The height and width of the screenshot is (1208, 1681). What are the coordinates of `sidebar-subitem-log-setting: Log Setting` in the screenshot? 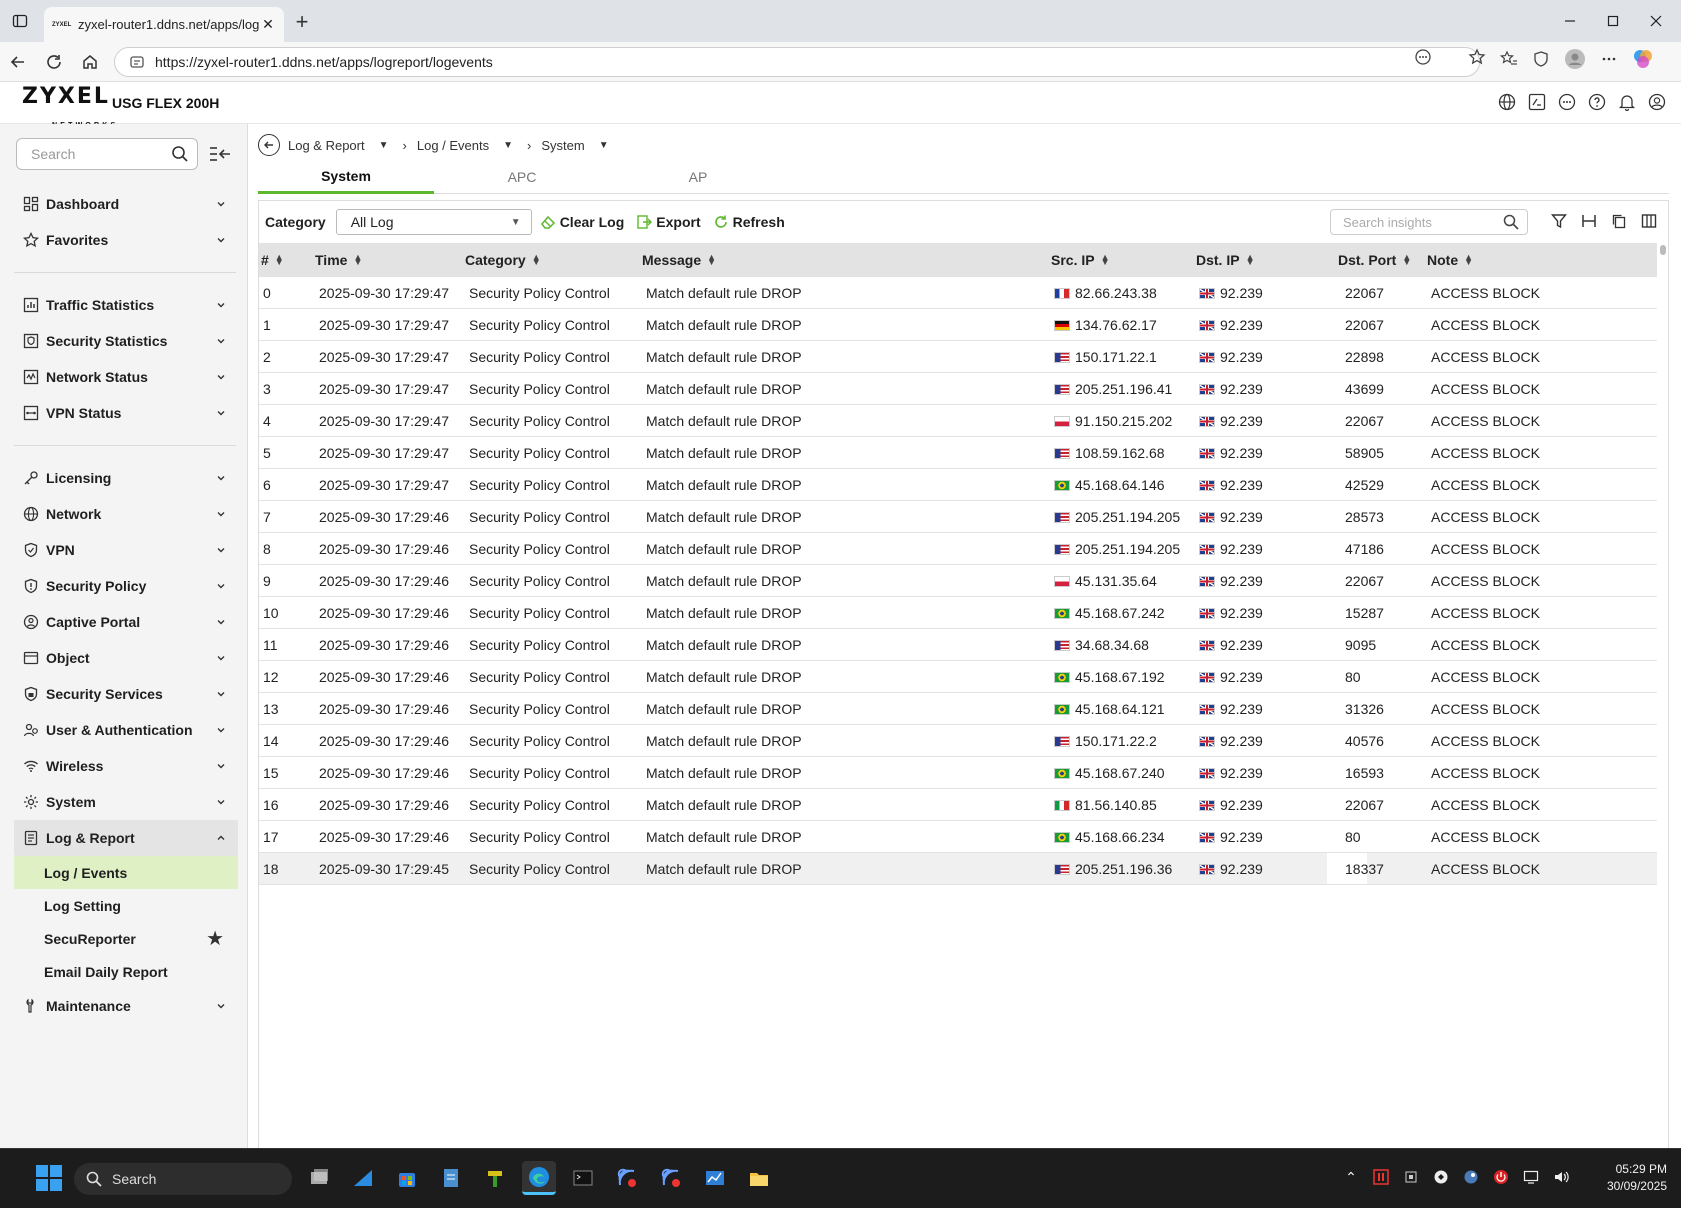 It's located at (126, 905).